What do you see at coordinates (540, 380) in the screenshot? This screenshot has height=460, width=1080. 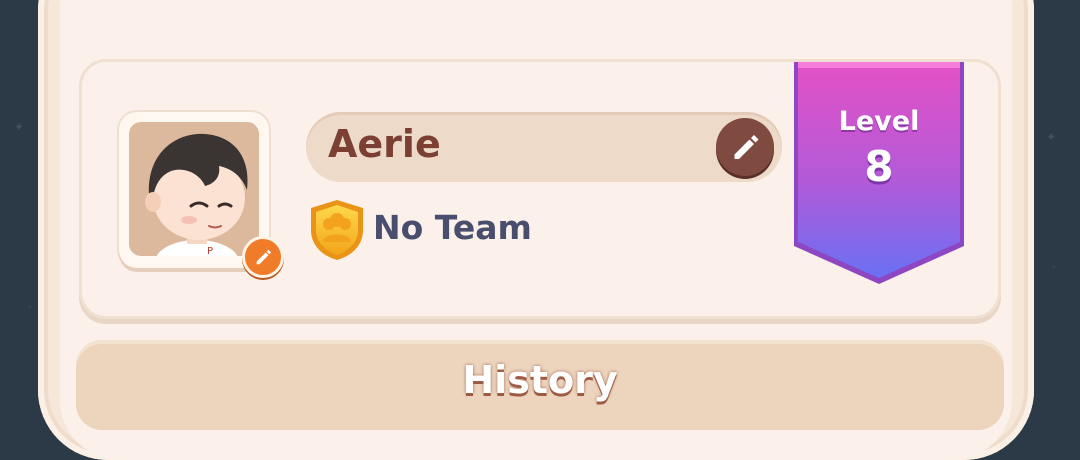 I see `history-tab-label: History` at bounding box center [540, 380].